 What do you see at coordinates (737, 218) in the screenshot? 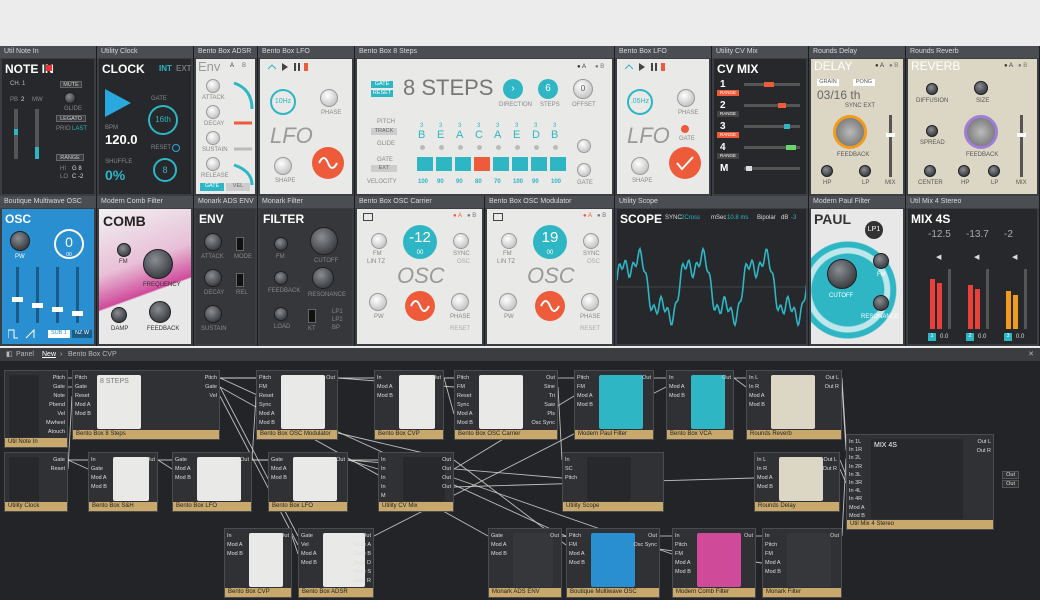
I see `msec-value: 10.8 ms` at bounding box center [737, 218].